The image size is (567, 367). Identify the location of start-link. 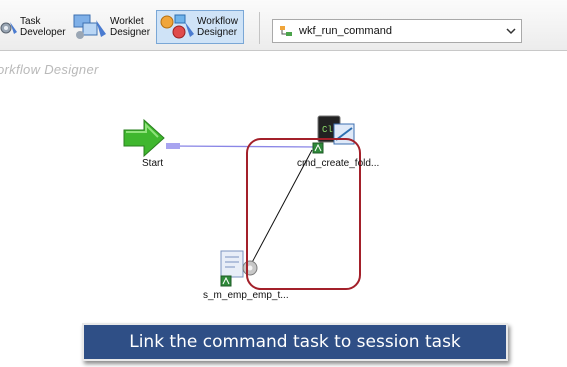
(243, 146).